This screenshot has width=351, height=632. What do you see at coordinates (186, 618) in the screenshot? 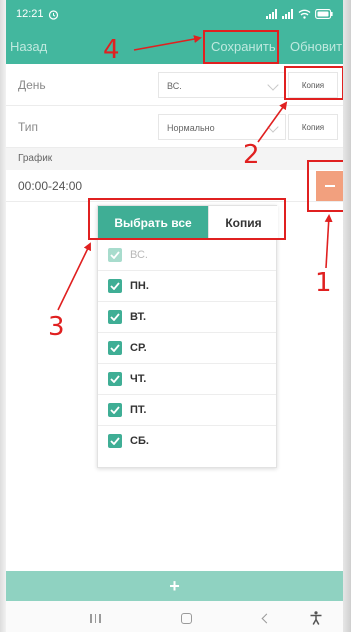
I see `home-icon` at bounding box center [186, 618].